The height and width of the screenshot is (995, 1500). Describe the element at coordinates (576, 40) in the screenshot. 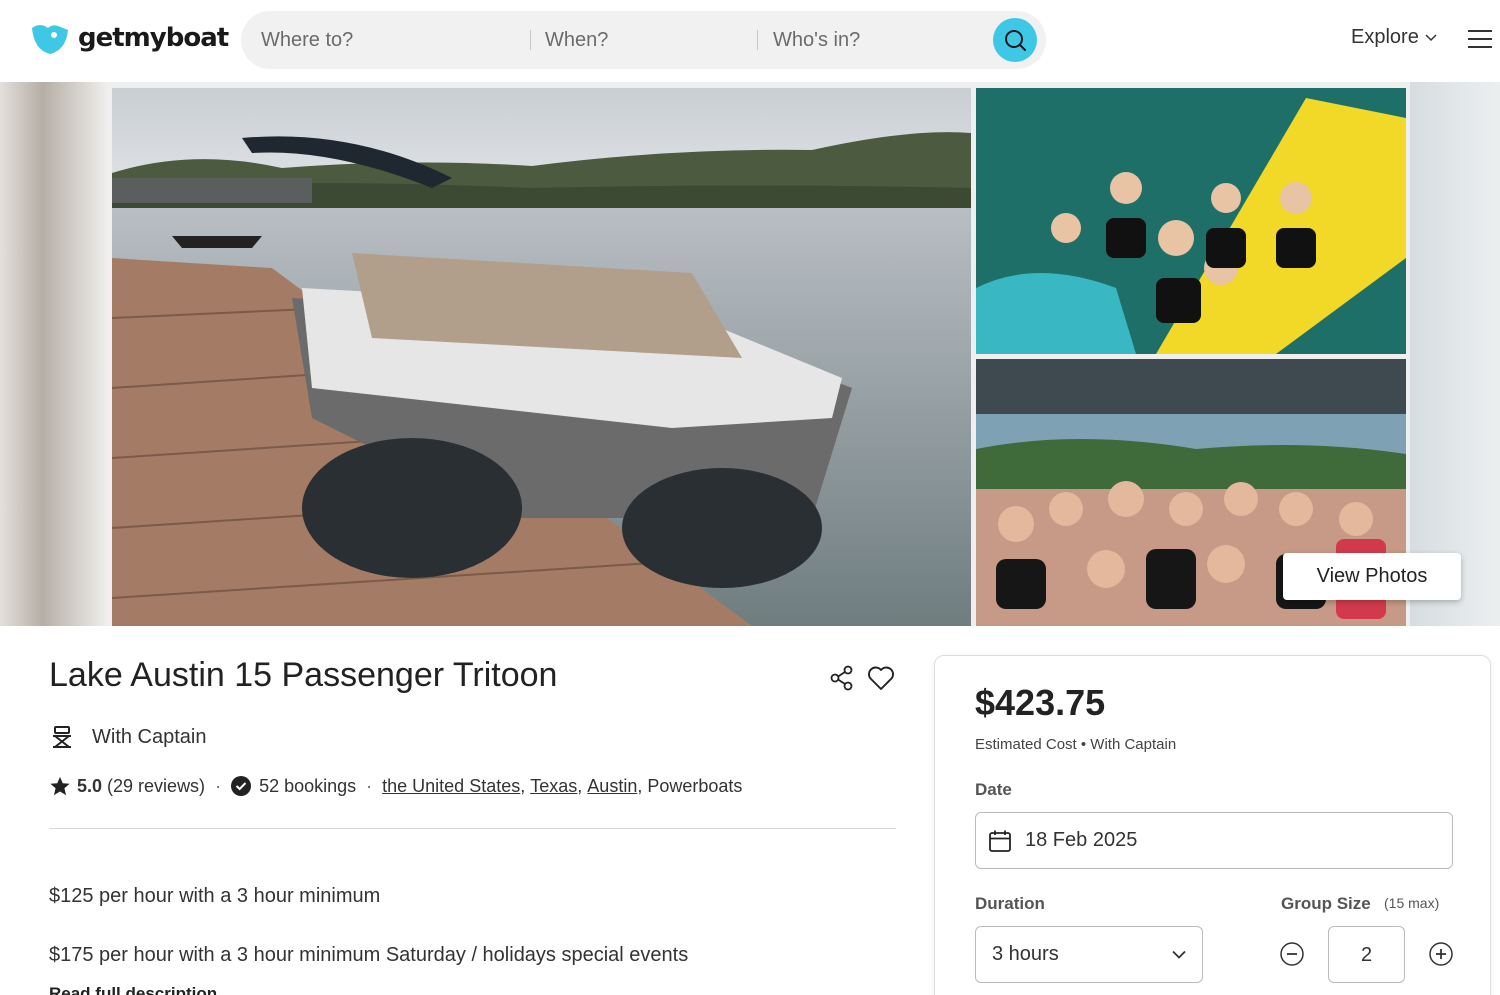

I see `when-input: When?` at that location.